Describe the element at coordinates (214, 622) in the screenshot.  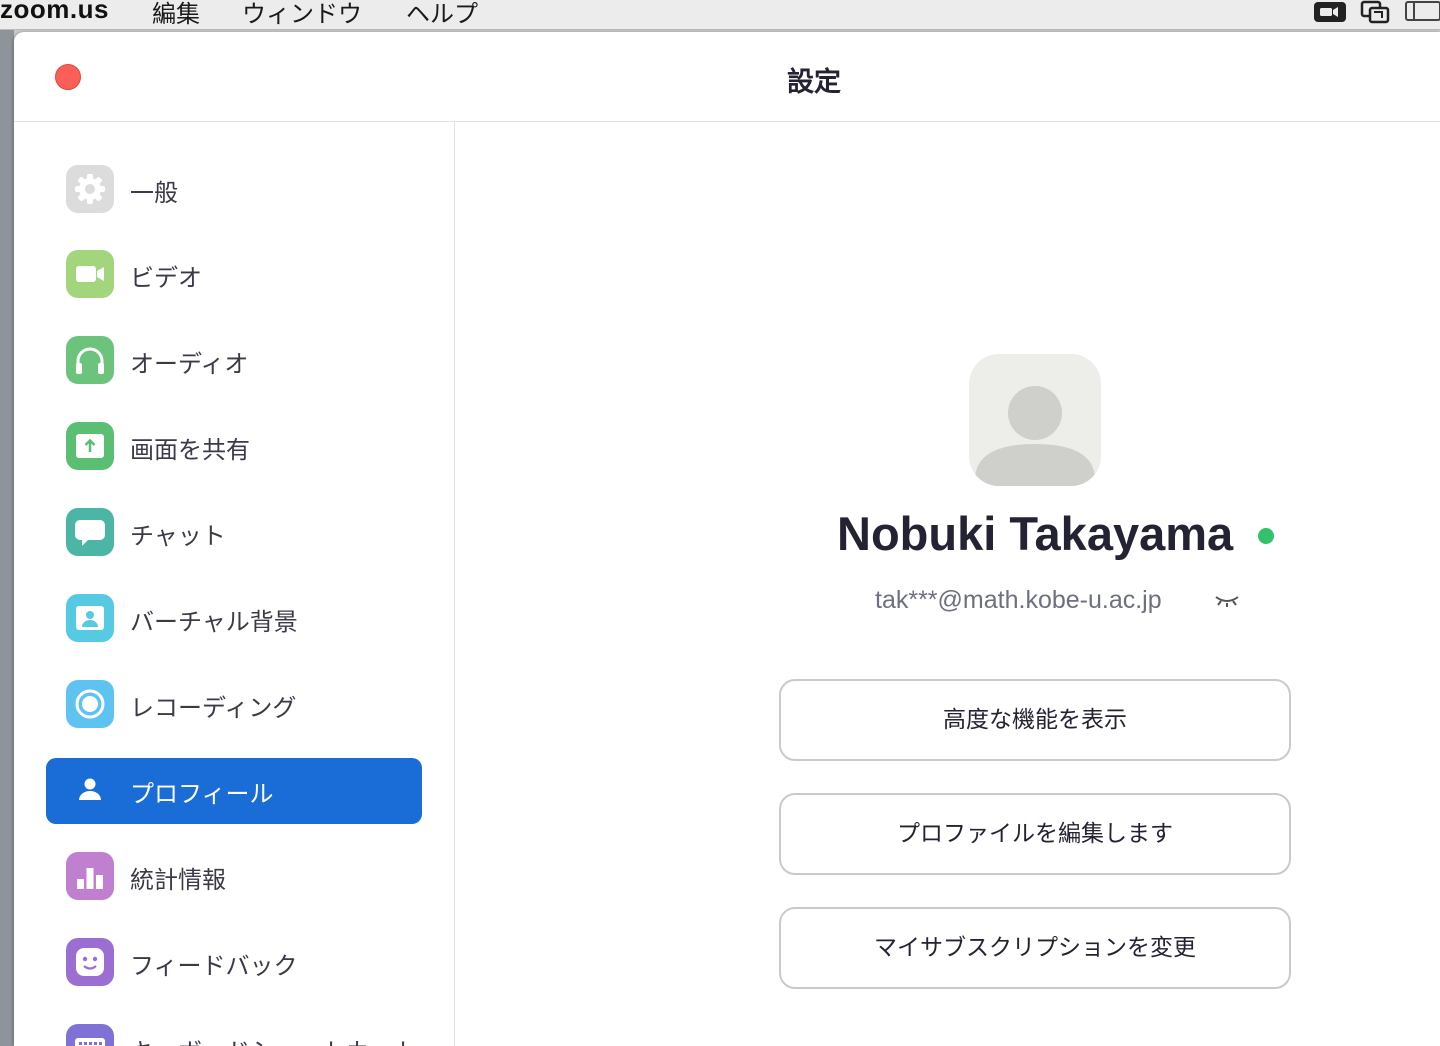
I see `sidebar-item-label: バーチャル背景` at that location.